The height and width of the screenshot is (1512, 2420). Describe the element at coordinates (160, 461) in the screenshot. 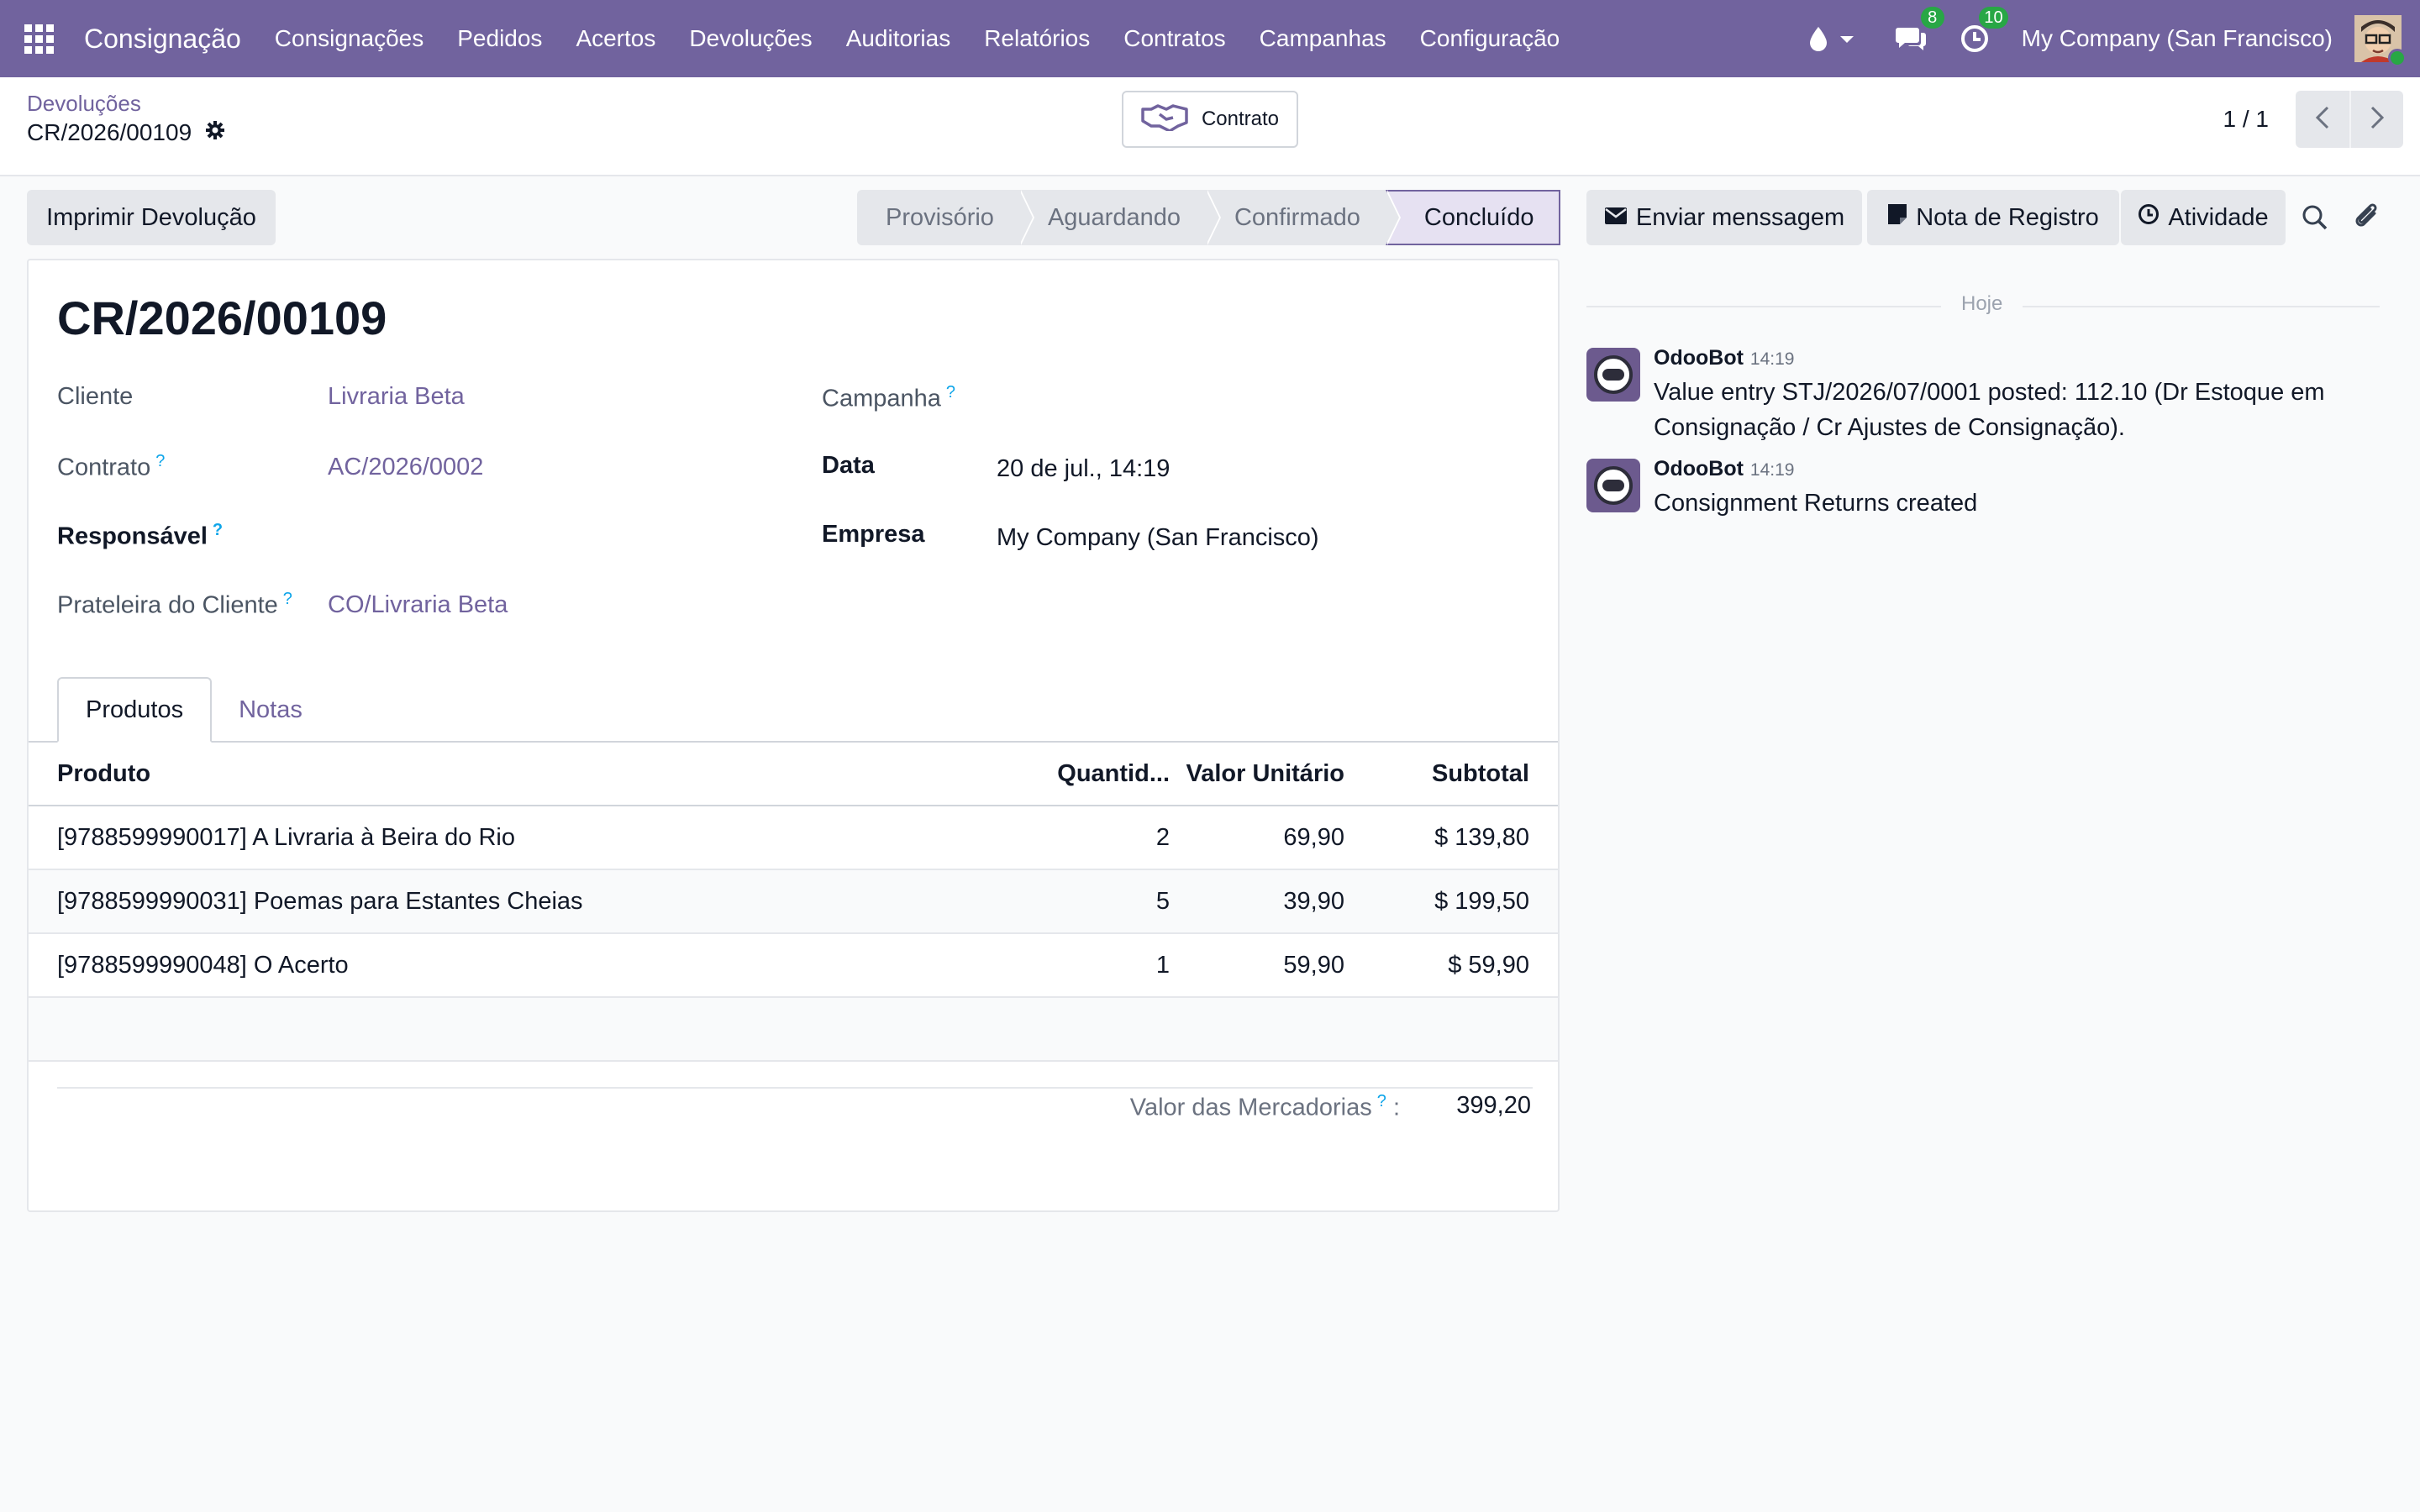

I see `contrato-help-icon: ?` at that location.